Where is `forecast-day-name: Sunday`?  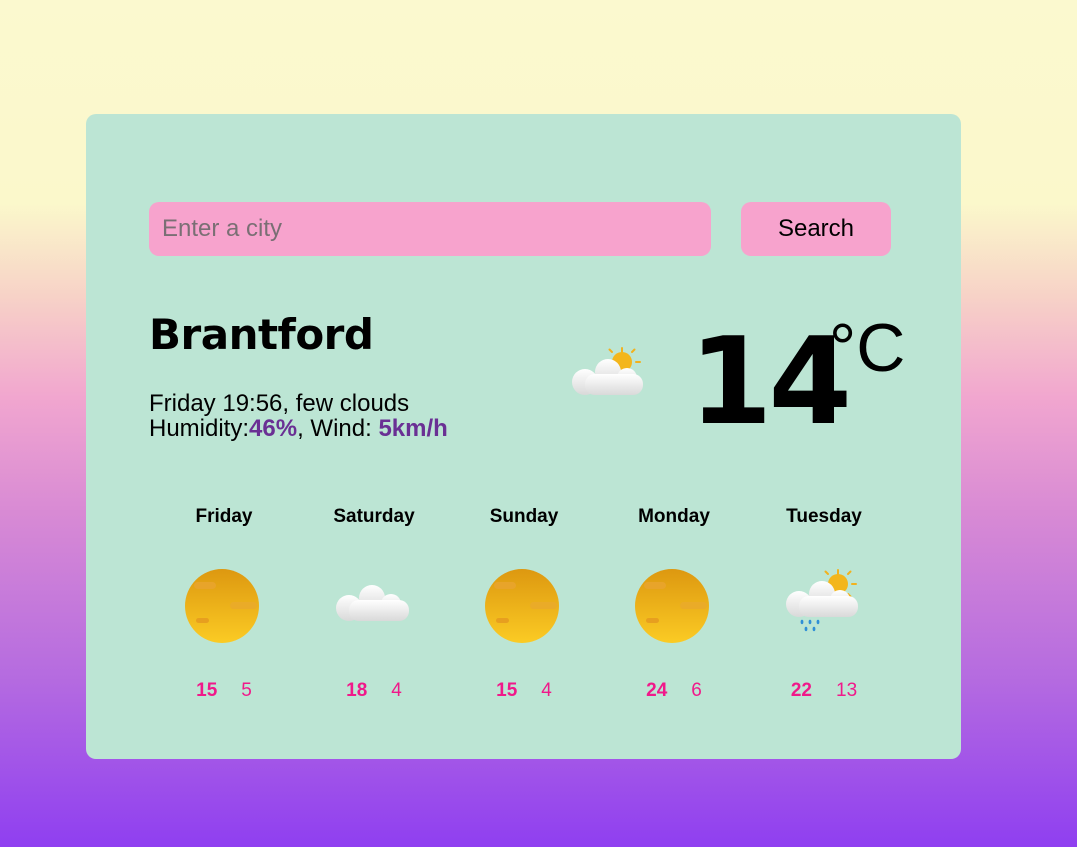 forecast-day-name: Sunday is located at coordinates (524, 516).